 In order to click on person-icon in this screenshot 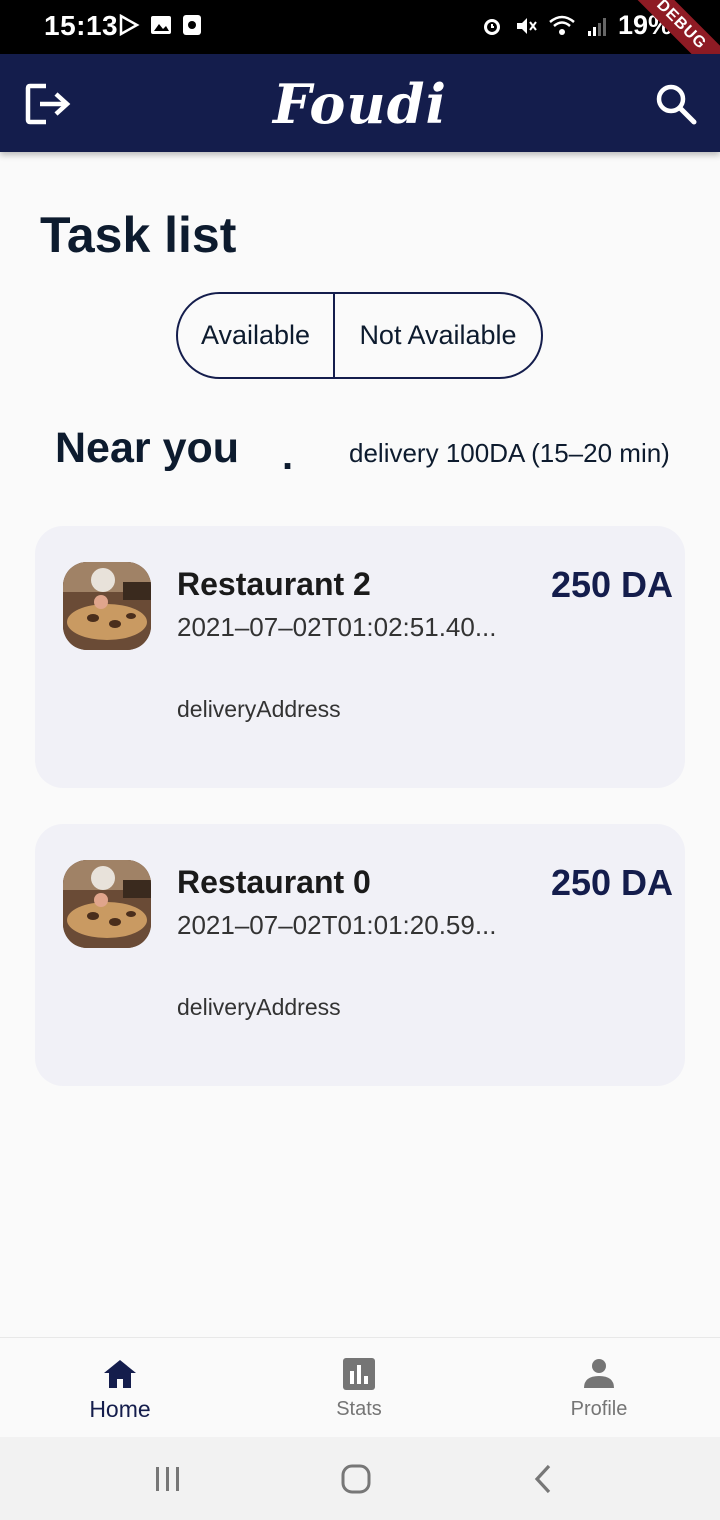, I will do `click(599, 1373)`.